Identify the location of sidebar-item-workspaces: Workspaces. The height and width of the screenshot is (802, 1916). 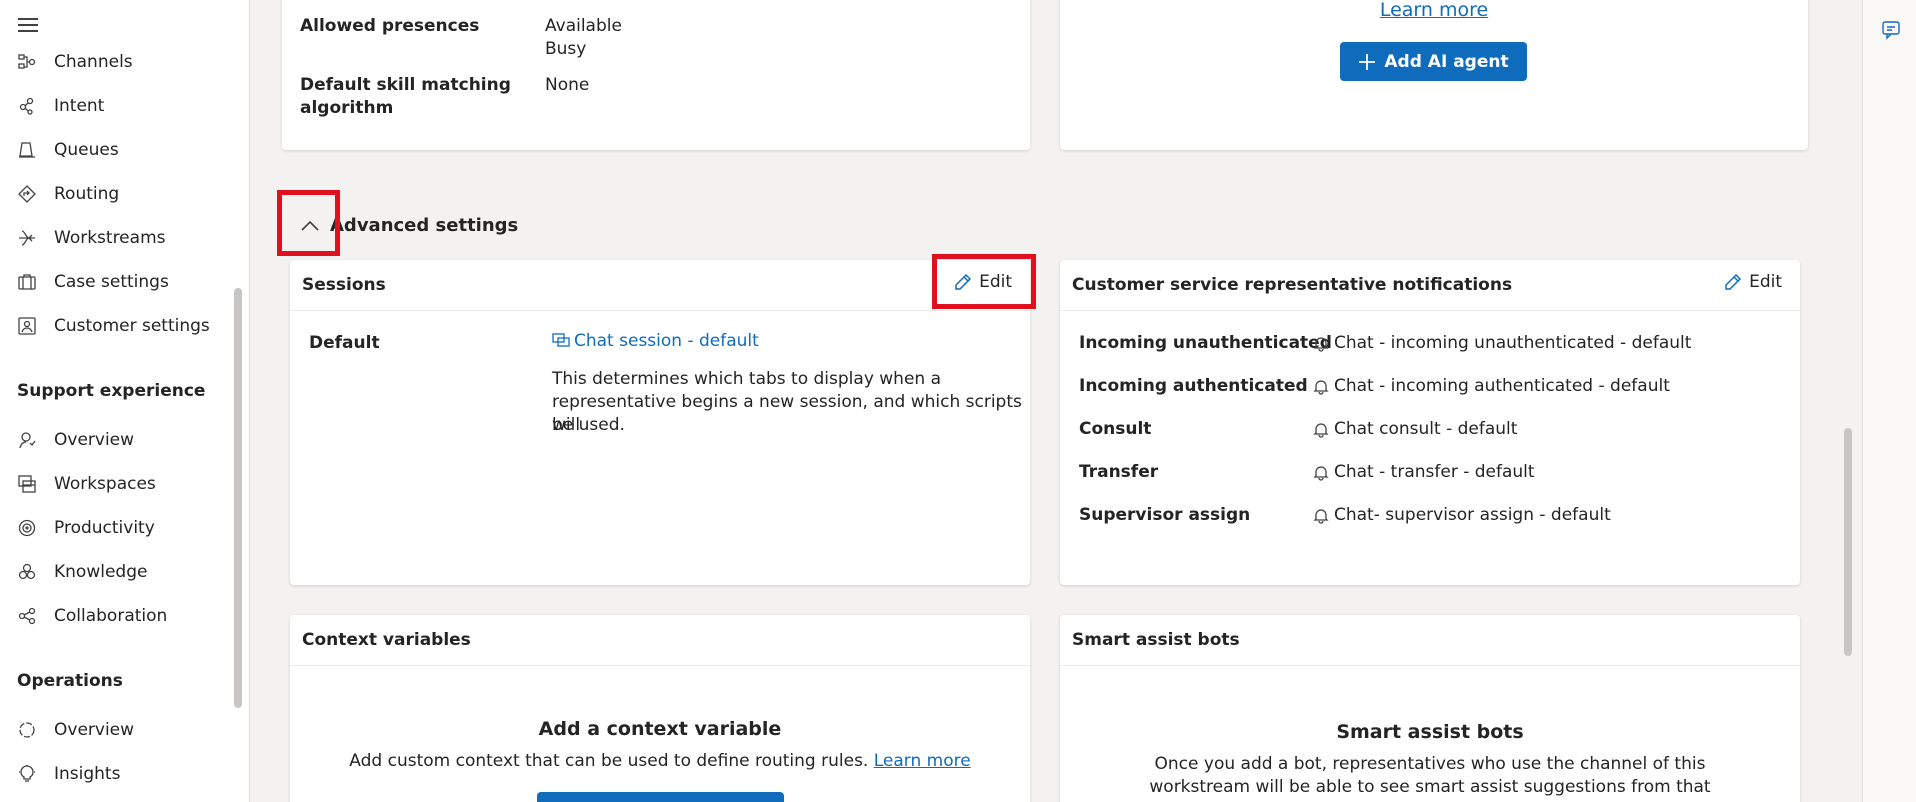
(120, 484).